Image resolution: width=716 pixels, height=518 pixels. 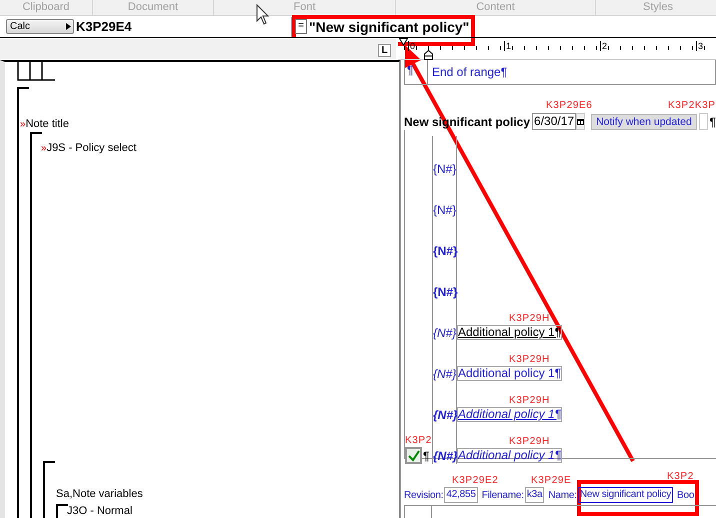 What do you see at coordinates (554, 121) in the screenshot?
I see `date-field: 6/30/17` at bounding box center [554, 121].